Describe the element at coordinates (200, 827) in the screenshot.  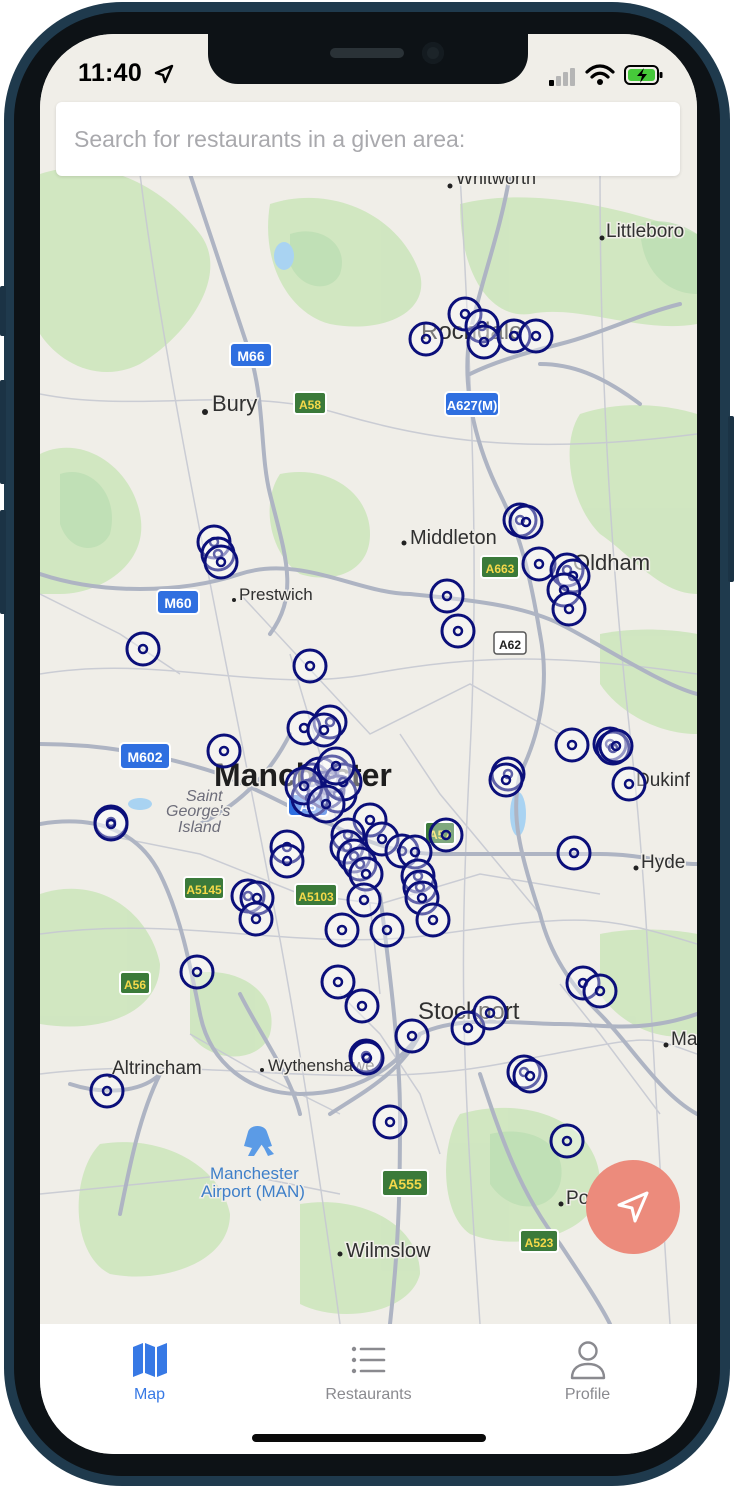
I see `place-label-saint-georges-3: Island` at that location.